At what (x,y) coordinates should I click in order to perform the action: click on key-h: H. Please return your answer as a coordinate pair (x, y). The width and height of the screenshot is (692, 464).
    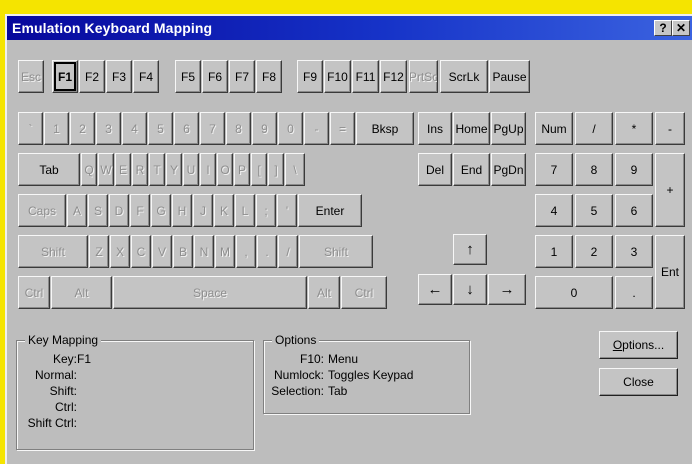
    Looking at the image, I should click on (182, 210).